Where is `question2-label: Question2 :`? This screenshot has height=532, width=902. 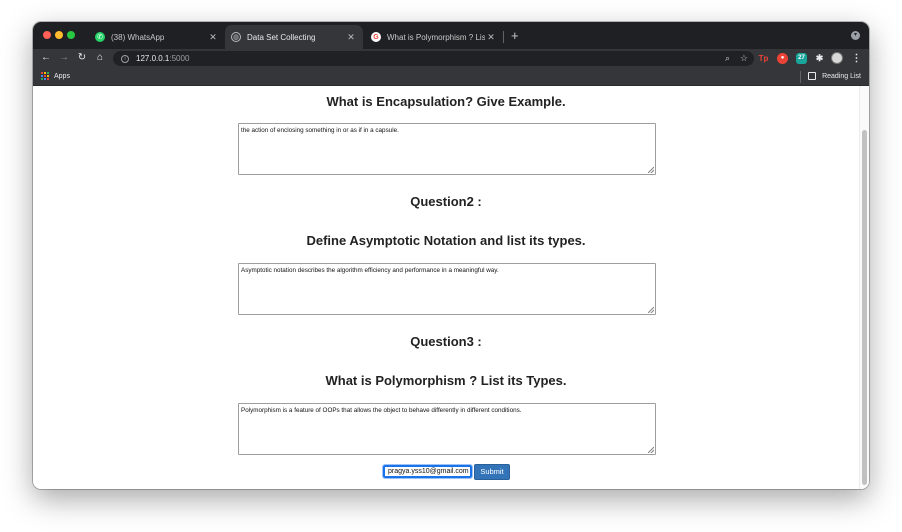
question2-label: Question2 : is located at coordinates (446, 201).